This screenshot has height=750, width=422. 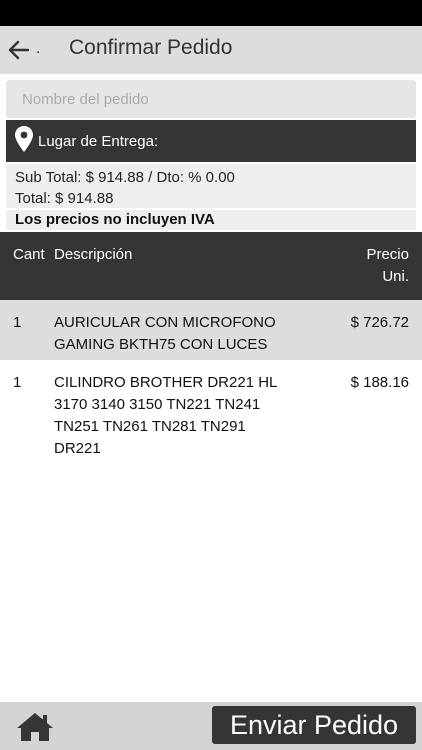 I want to click on total-text: Total: $ 914.88, so click(x=64, y=198).